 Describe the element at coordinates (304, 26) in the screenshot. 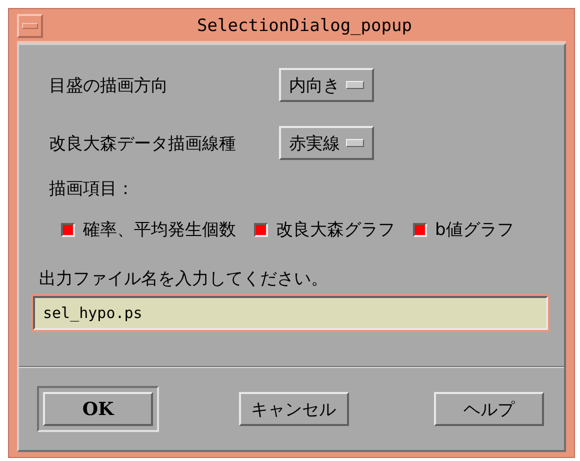

I see `window-title: SelectionDialog_popup` at that location.